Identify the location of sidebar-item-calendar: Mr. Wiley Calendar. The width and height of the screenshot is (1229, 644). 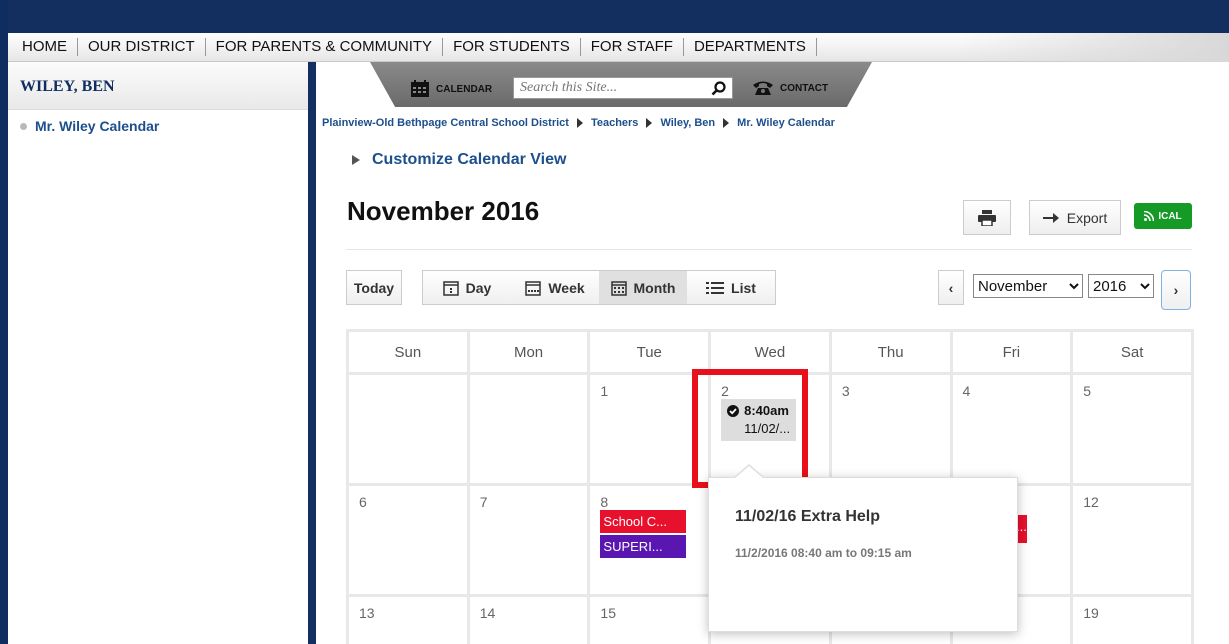
(158, 122).